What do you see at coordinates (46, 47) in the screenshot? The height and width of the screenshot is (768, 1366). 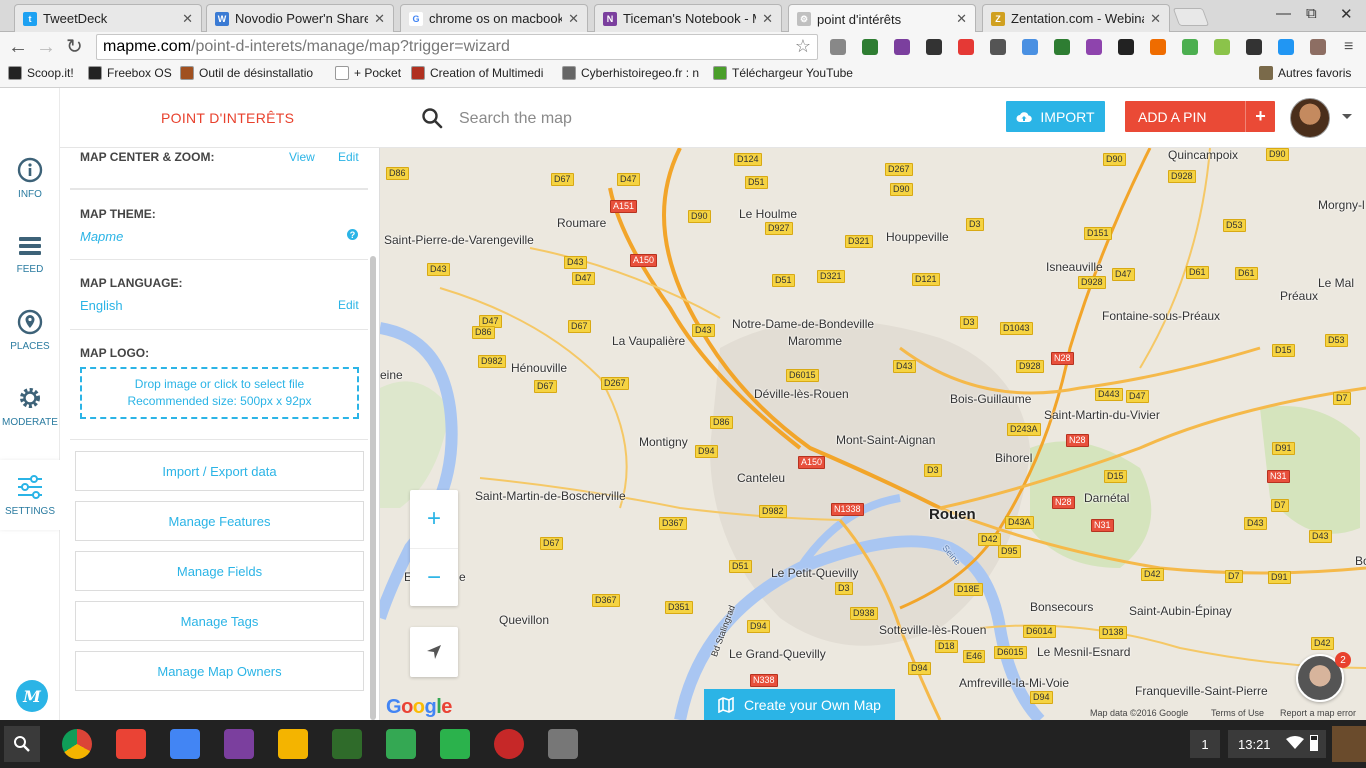 I see `forward-icon: →` at bounding box center [46, 47].